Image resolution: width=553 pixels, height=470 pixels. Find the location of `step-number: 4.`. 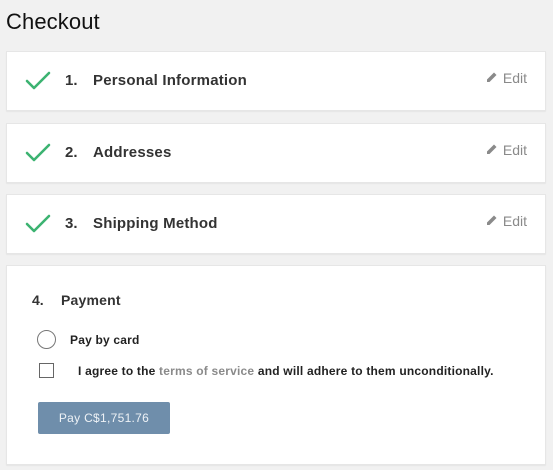

step-number: 4. is located at coordinates (38, 300).